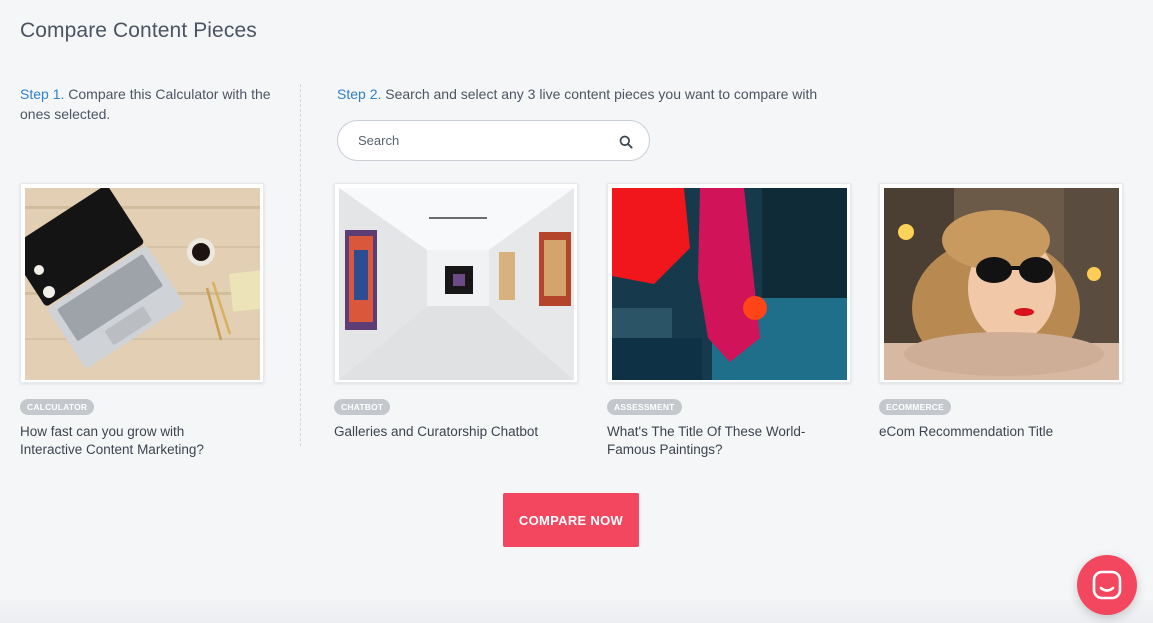 The width and height of the screenshot is (1153, 623). Describe the element at coordinates (1001, 283) in the screenshot. I see `woman-sunglasses-image` at that location.